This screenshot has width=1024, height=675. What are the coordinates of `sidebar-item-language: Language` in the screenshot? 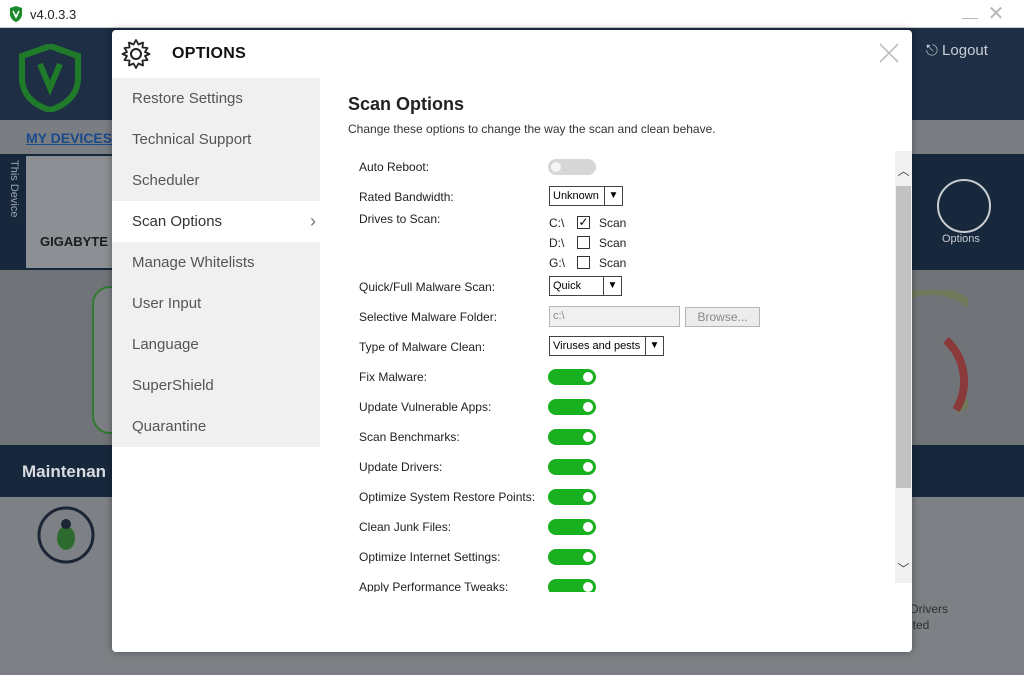 It's located at (216, 344).